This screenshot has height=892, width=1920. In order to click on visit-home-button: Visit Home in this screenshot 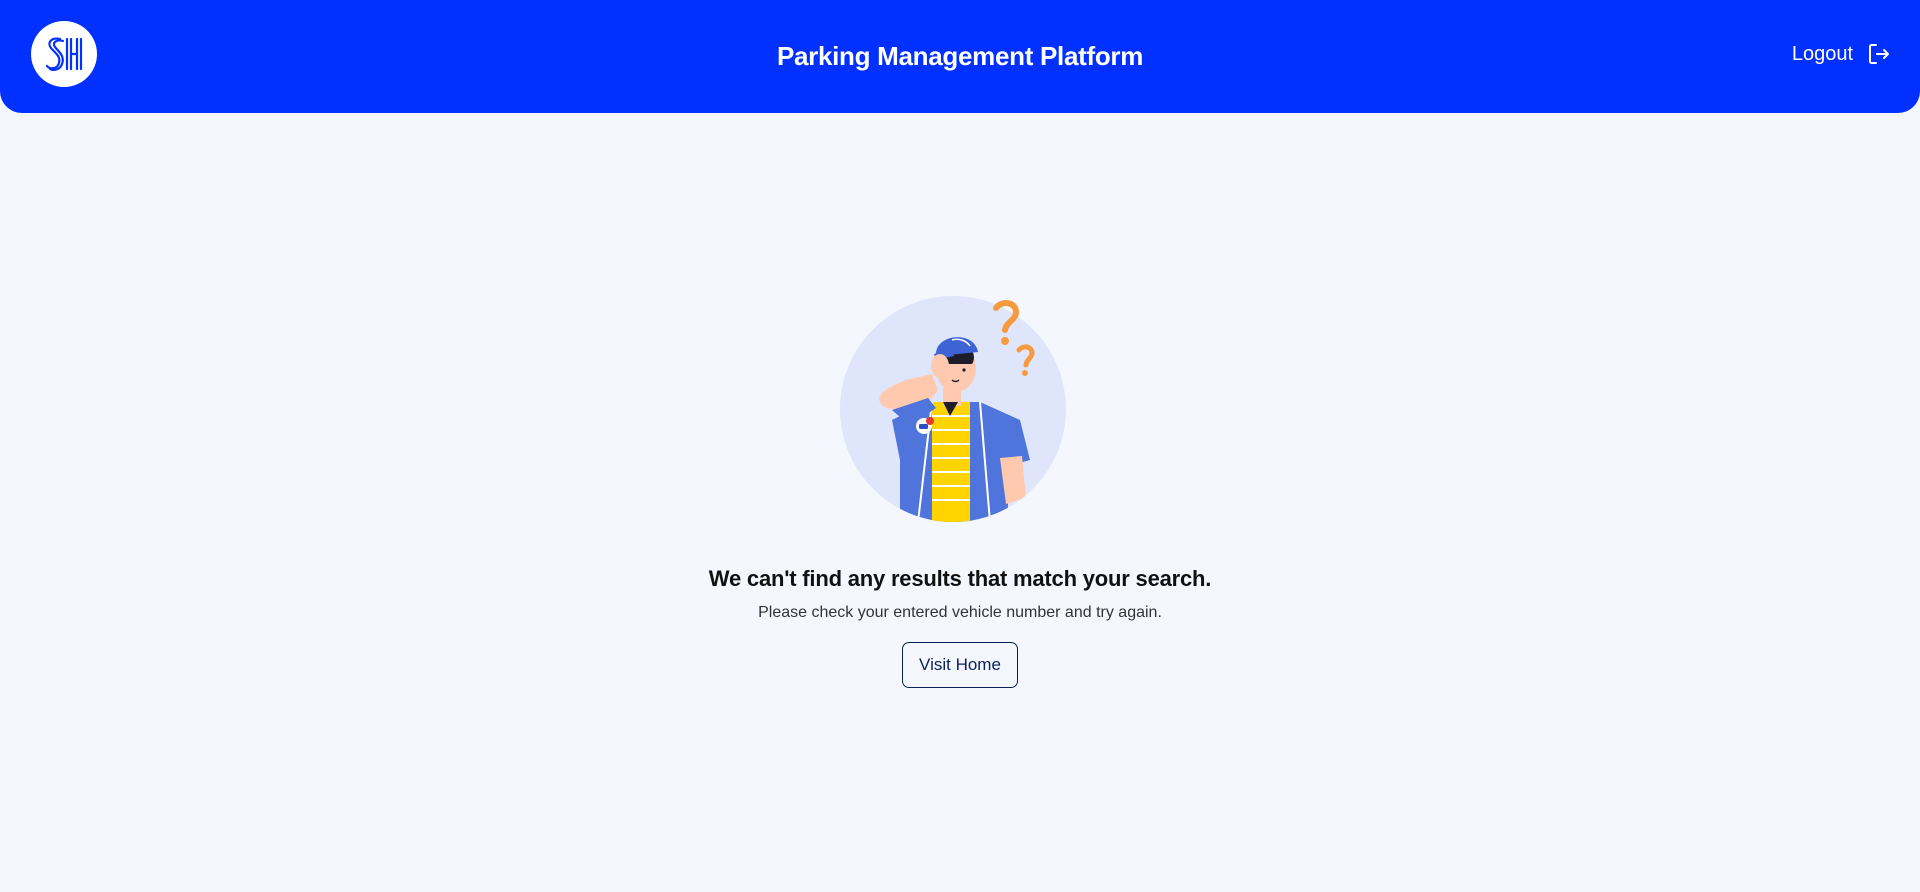, I will do `click(960, 665)`.